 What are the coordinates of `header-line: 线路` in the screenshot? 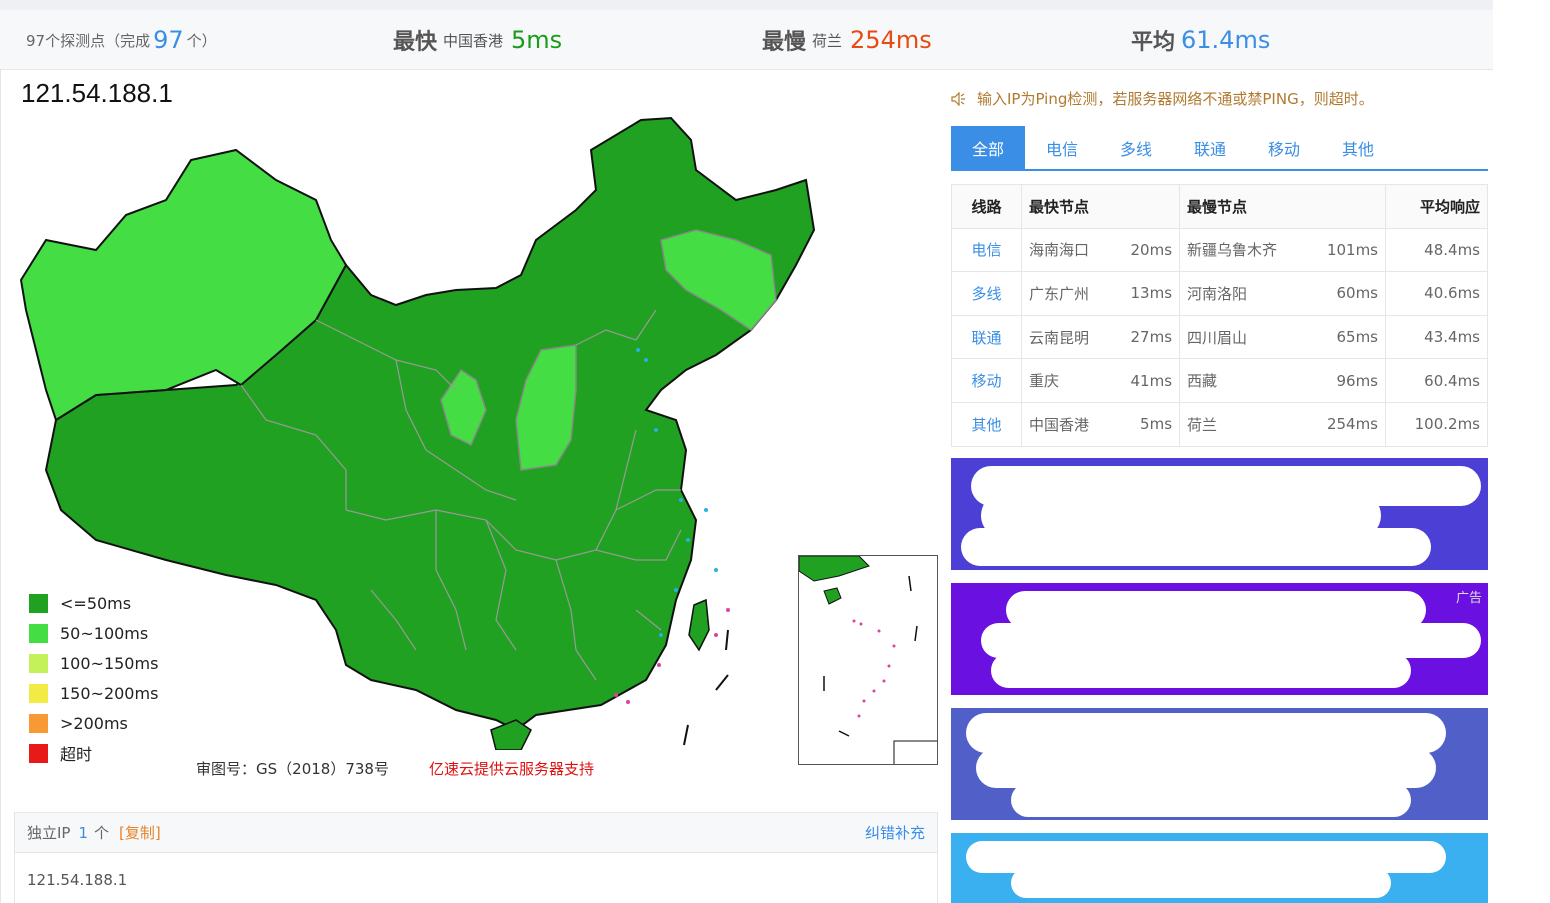 It's located at (986, 206).